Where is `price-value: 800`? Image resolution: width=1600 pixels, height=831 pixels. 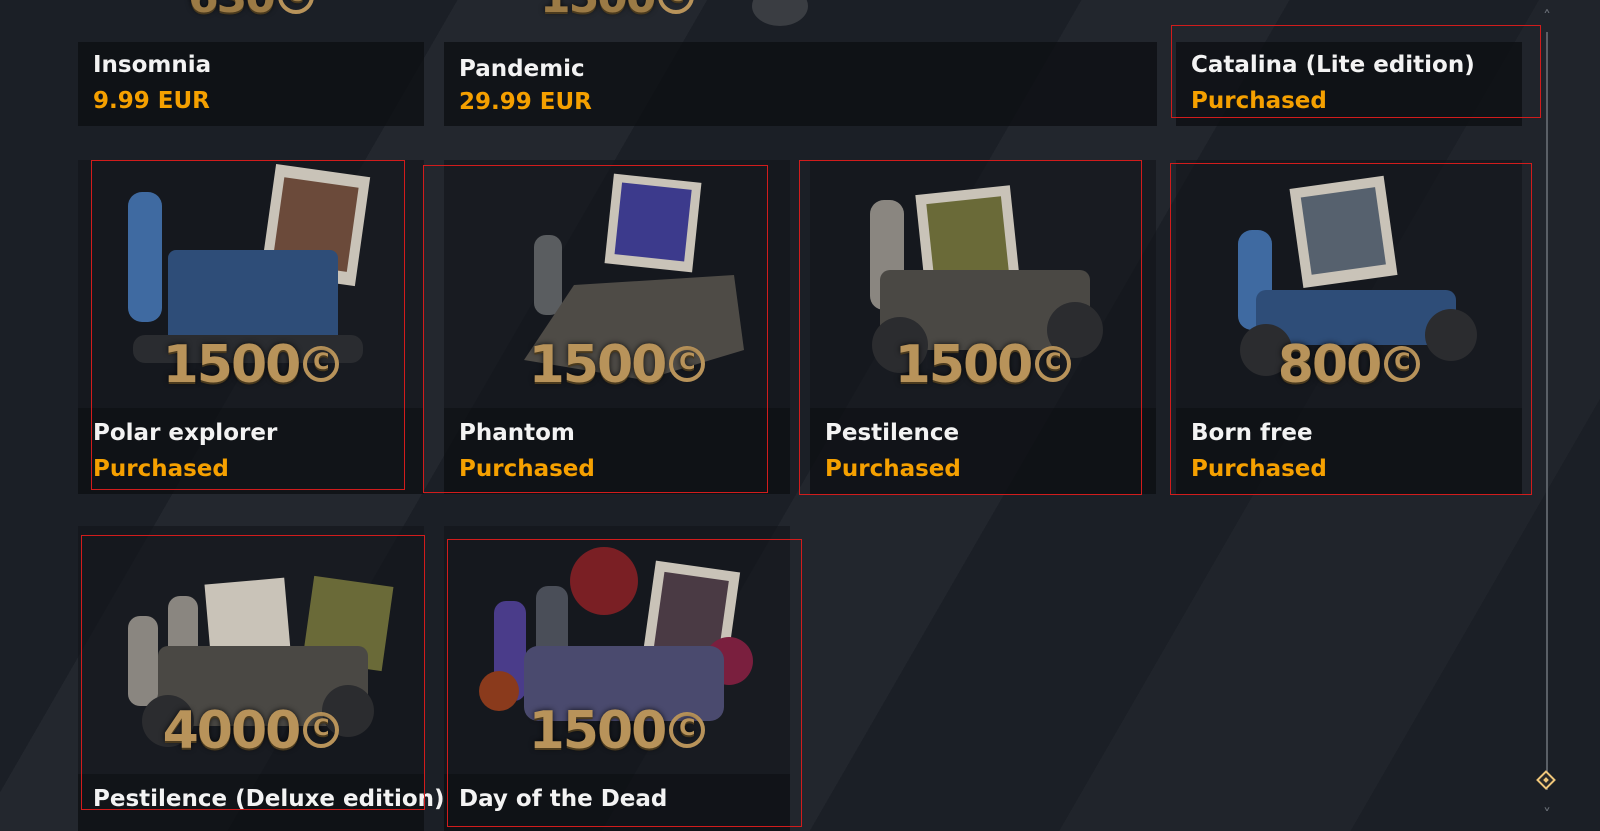
price-value: 800 is located at coordinates (1330, 365).